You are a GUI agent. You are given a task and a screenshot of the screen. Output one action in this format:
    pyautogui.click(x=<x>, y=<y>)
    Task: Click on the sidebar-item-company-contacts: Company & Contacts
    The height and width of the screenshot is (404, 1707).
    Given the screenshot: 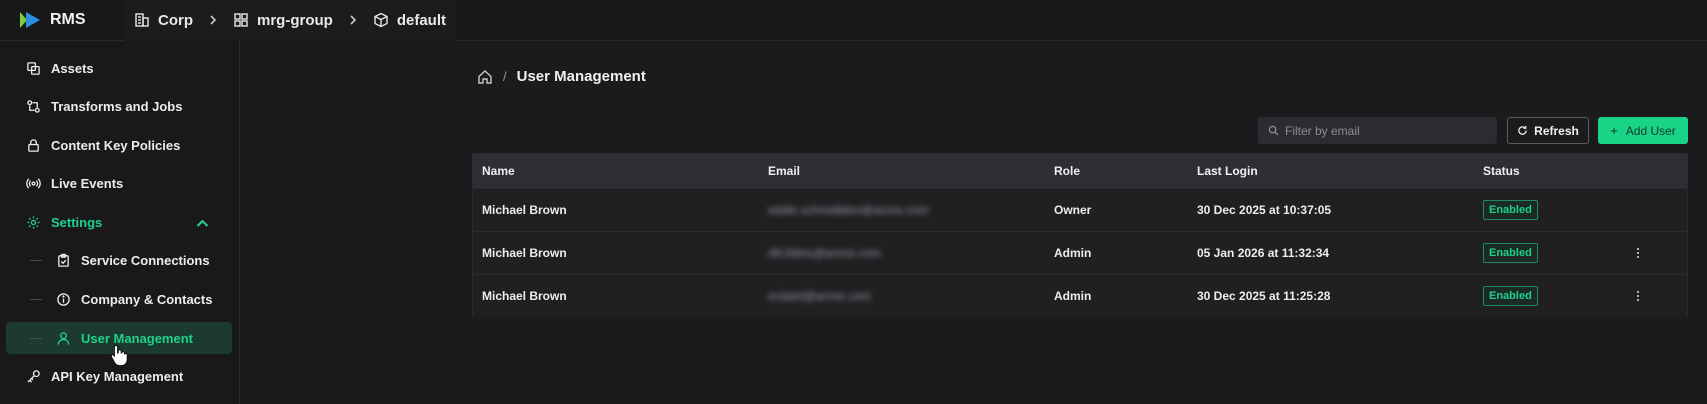 What is the action you would take?
    pyautogui.click(x=119, y=299)
    